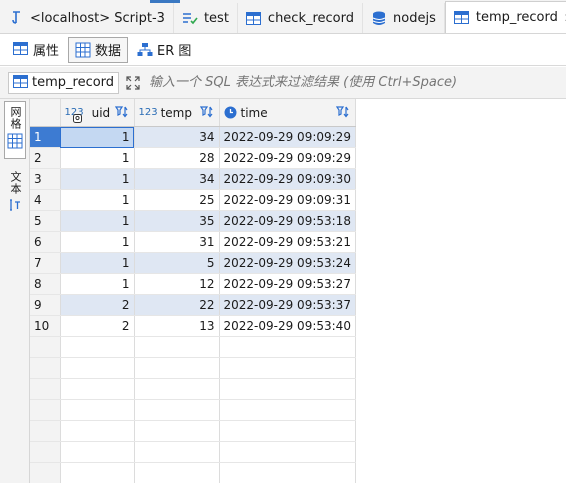  Describe the element at coordinates (45, 284) in the screenshot. I see `row-number: 8` at that location.